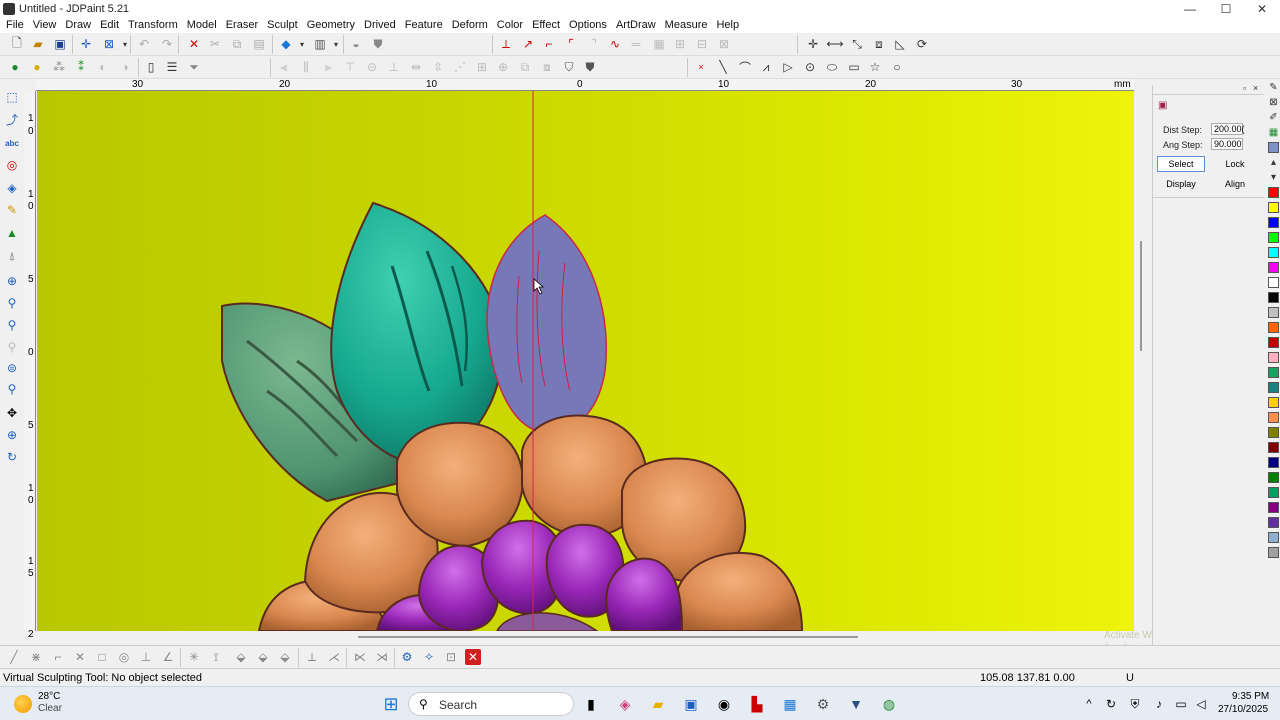 The image size is (1280, 720). I want to click on task-view-icon: ▮, so click(591, 704).